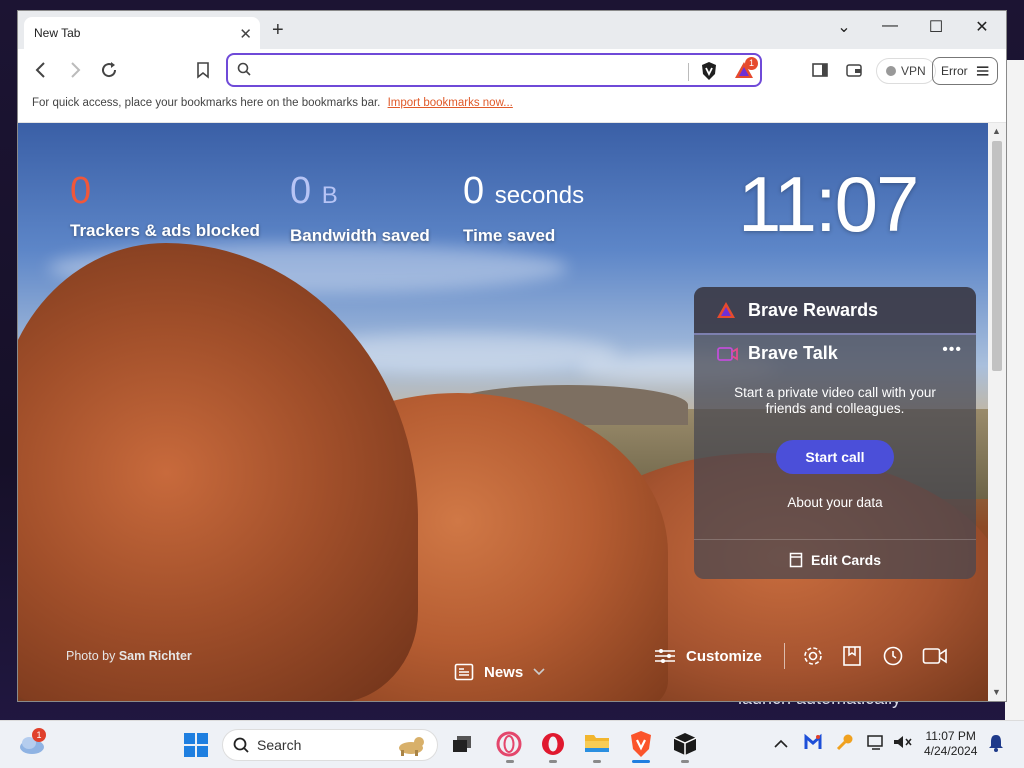 Image resolution: width=1024 pixels, height=768 pixels. I want to click on more-options-icon: •••, so click(952, 350).